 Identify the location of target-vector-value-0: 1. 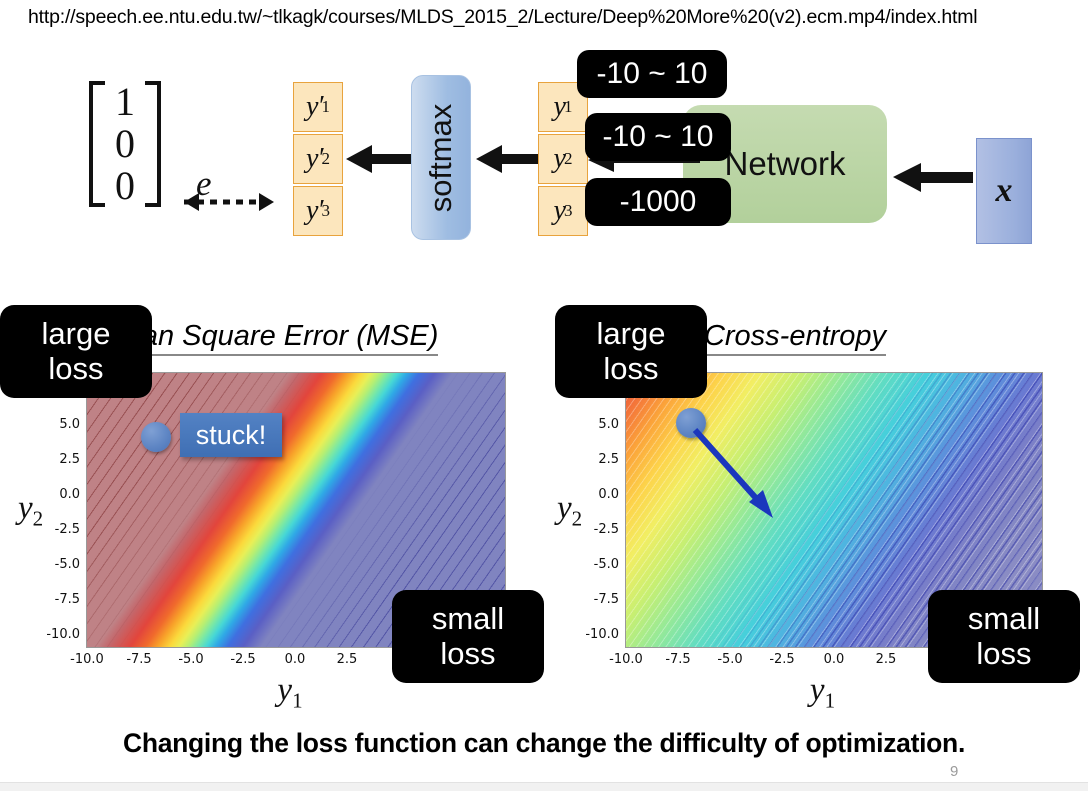
(125, 101).